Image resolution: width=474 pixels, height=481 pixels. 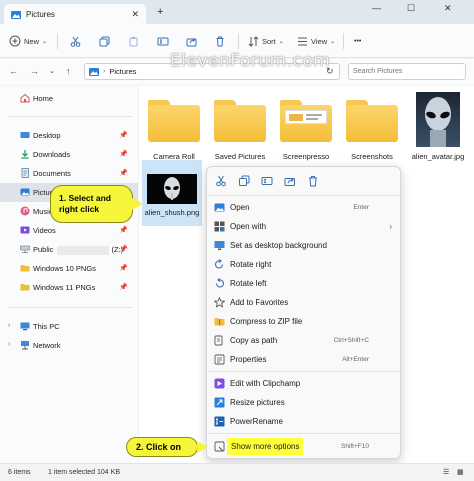 I want to click on paste-button, so click(x=133, y=41).